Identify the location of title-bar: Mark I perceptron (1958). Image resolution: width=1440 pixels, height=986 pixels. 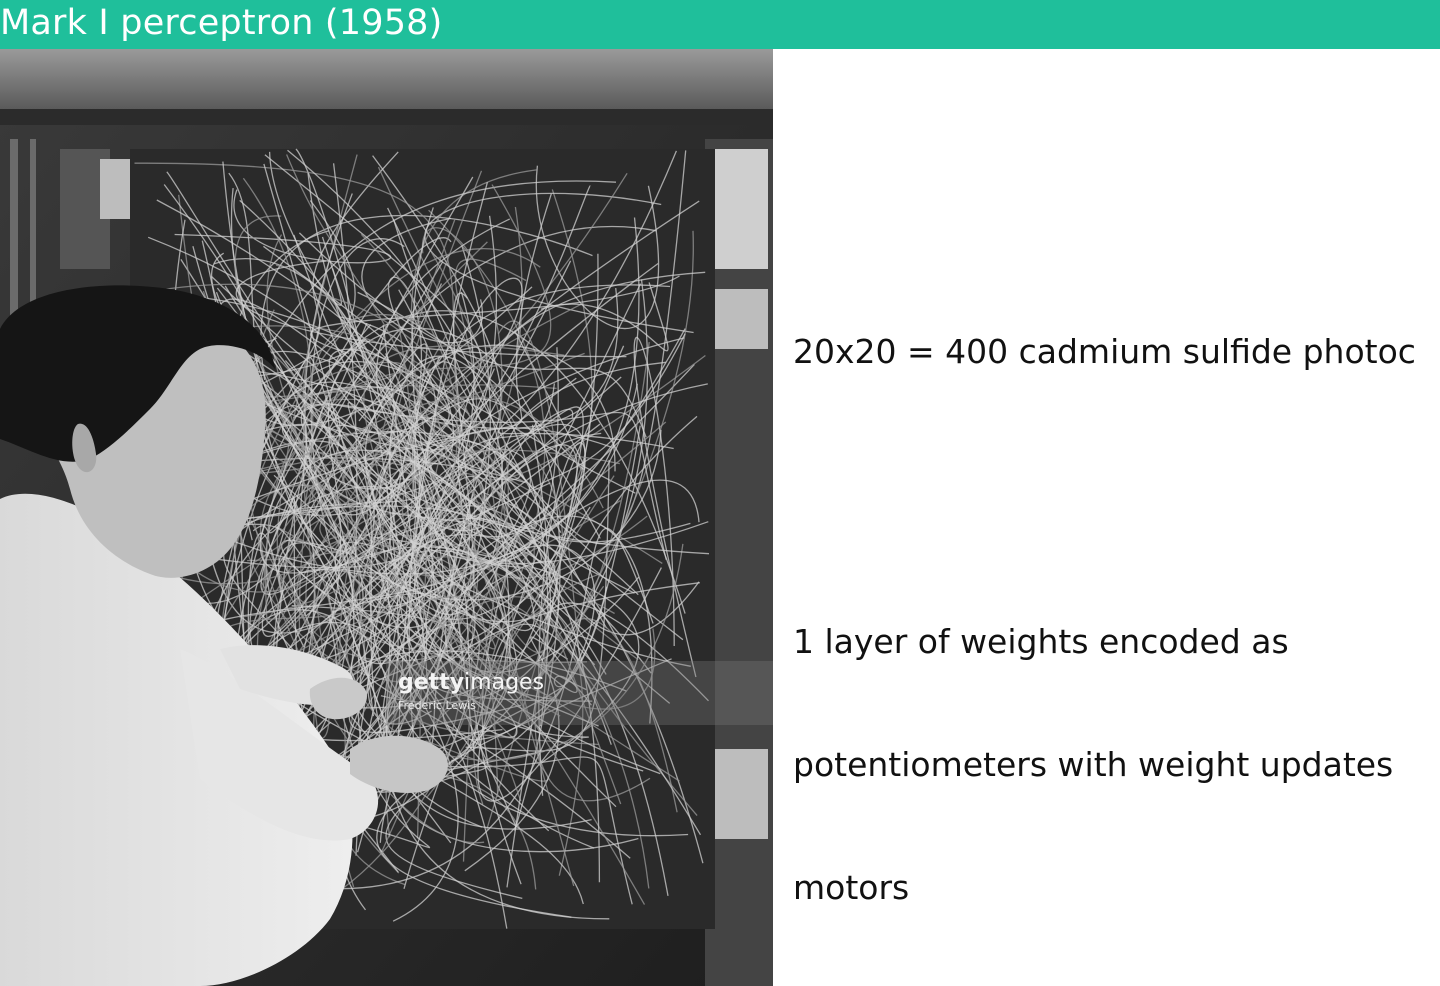
(720, 24).